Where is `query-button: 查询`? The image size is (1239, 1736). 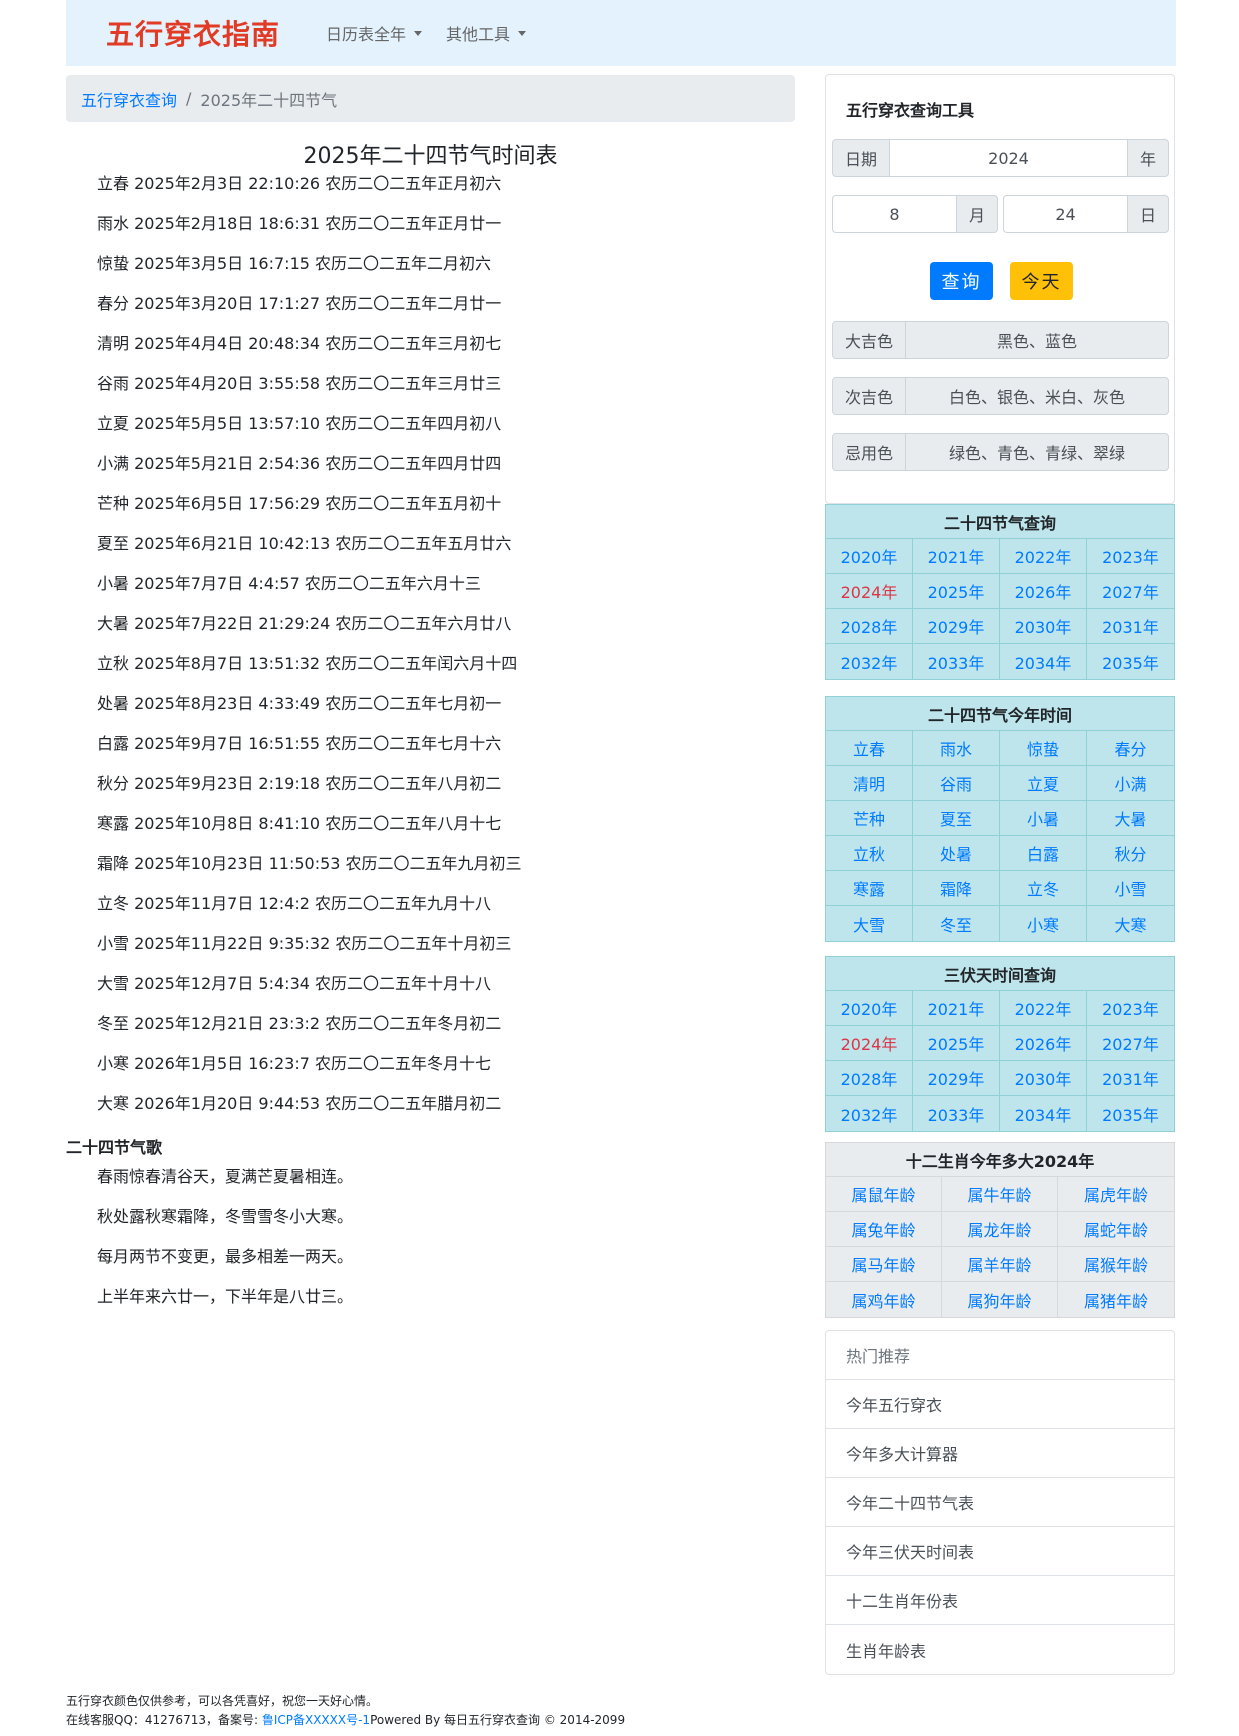 query-button: 查询 is located at coordinates (961, 281).